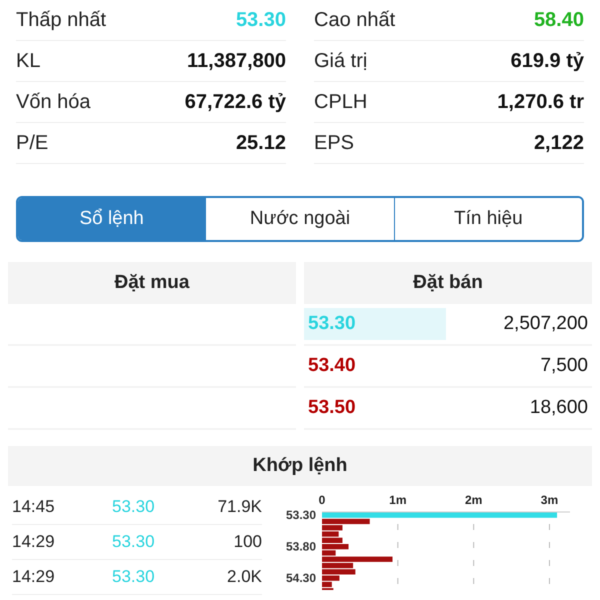 The width and height of the screenshot is (600, 600). Describe the element at coordinates (355, 20) in the screenshot. I see `stat-label: Cao nhất` at that location.